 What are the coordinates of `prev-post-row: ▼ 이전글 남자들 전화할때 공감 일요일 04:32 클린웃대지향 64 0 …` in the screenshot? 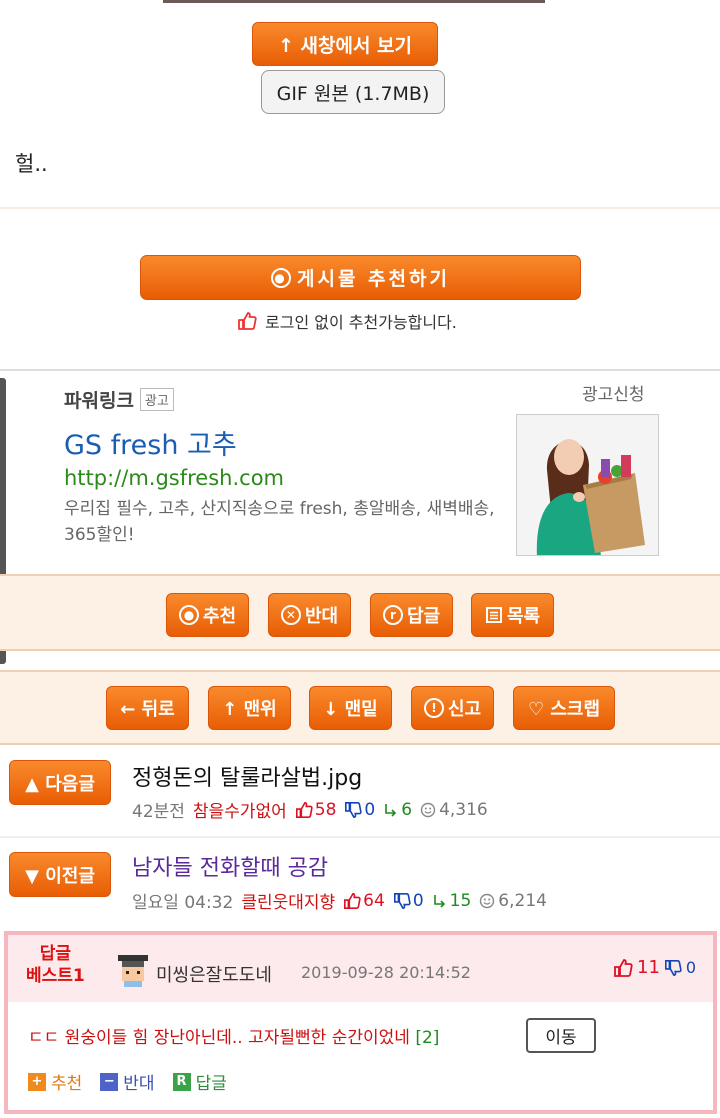 It's located at (360, 882).